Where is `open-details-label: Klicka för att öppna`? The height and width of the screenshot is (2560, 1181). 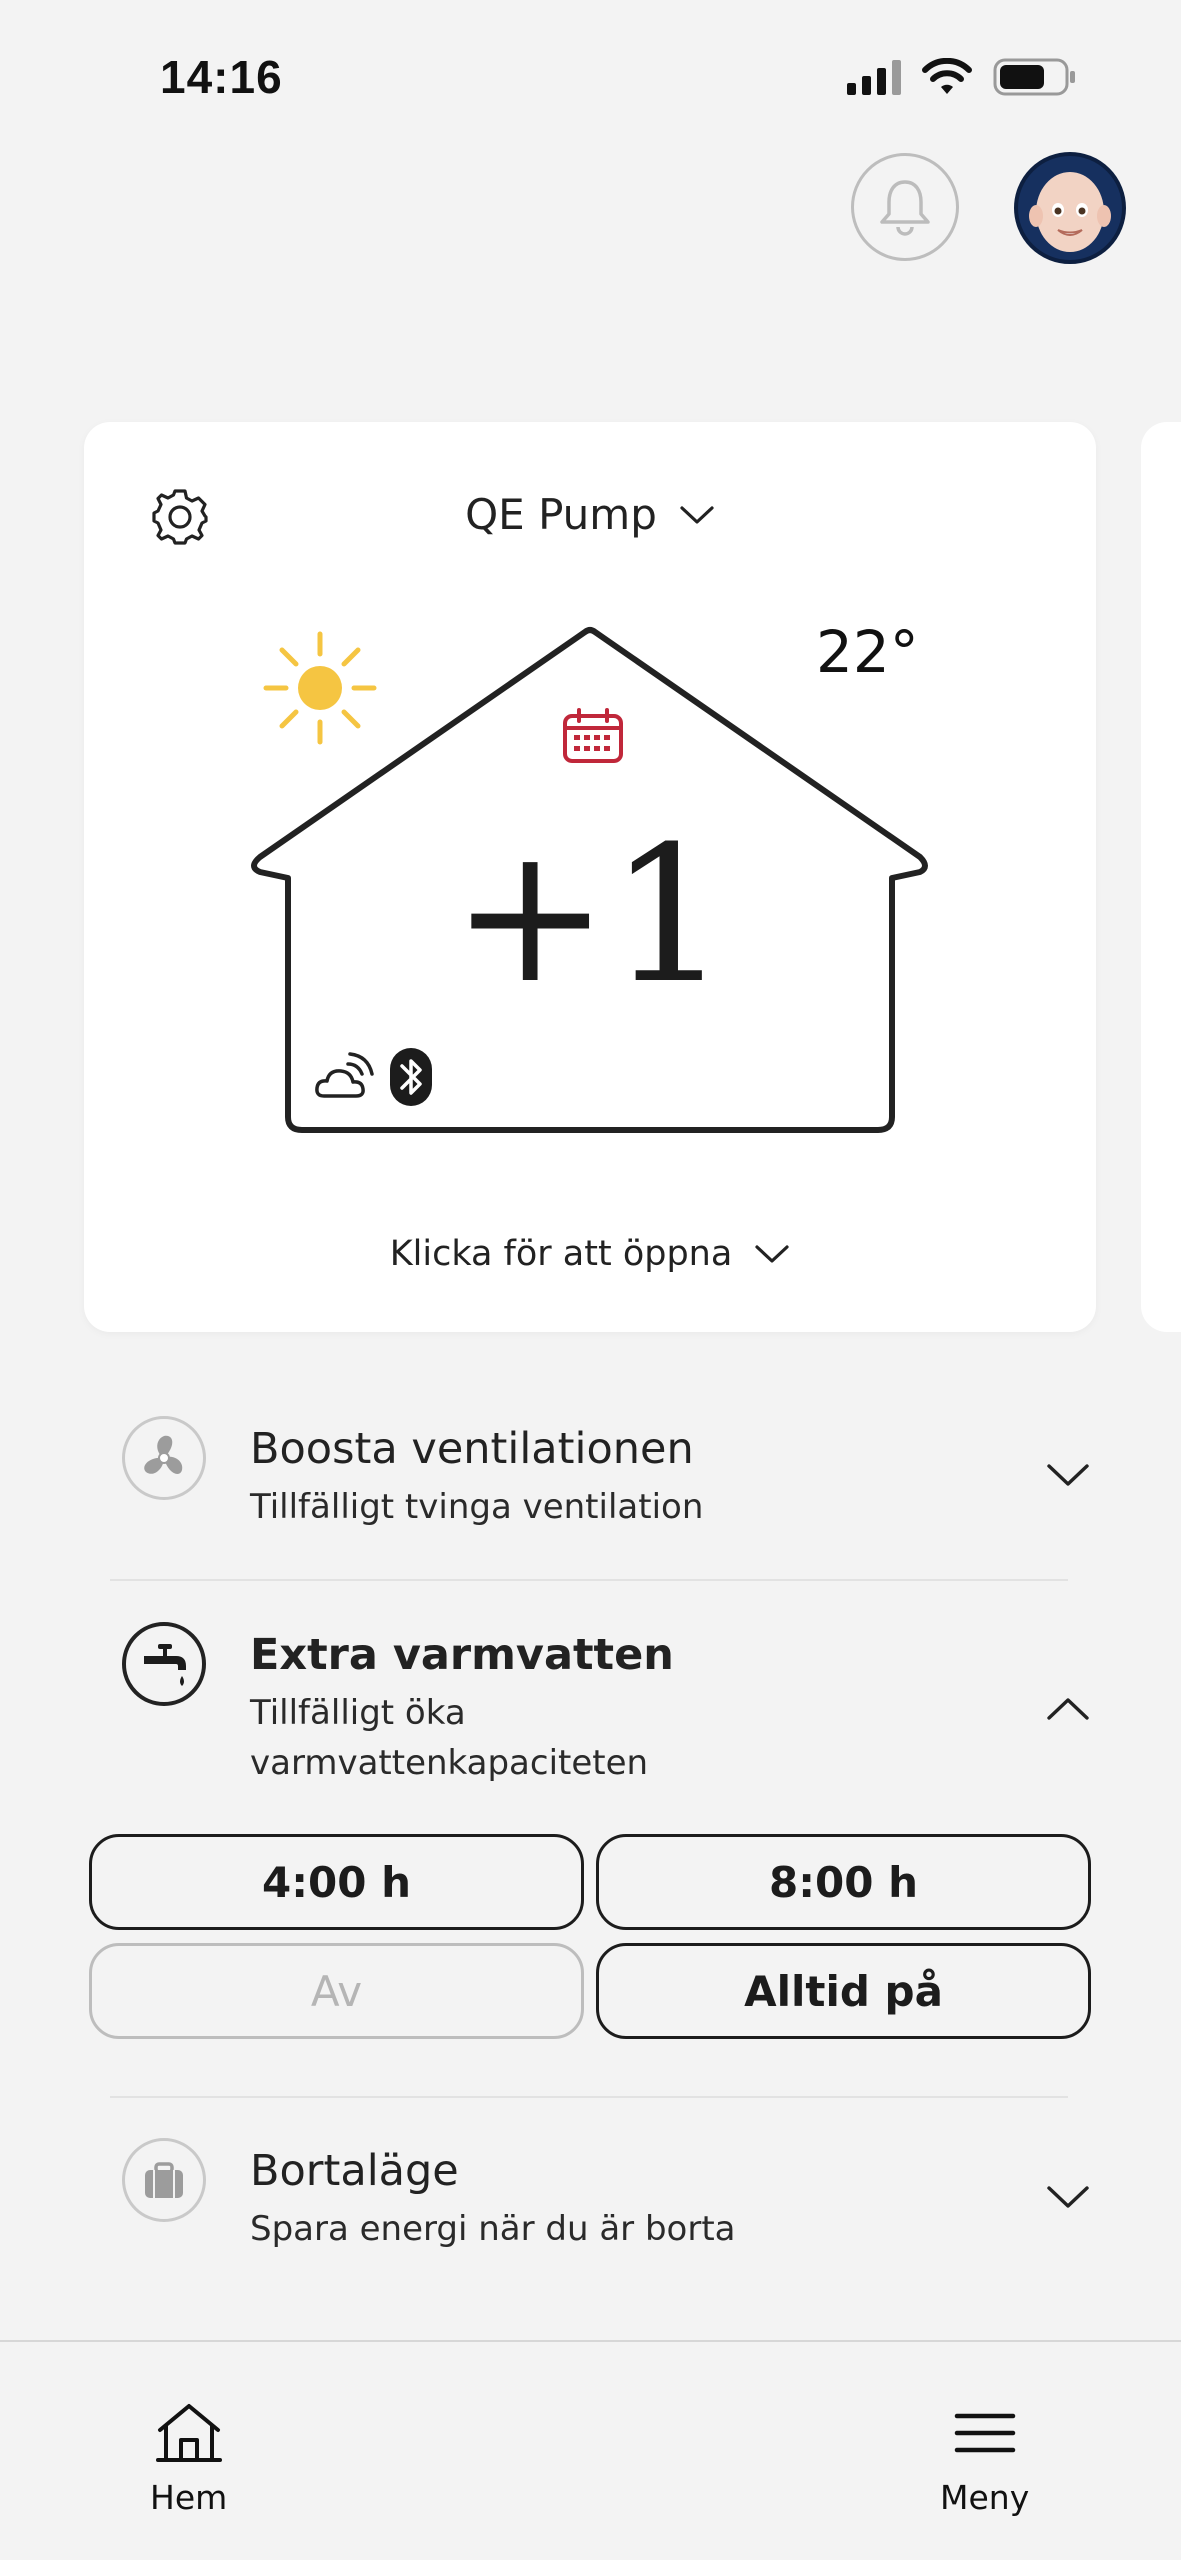 open-details-label: Klicka för att öppna is located at coordinates (561, 1254).